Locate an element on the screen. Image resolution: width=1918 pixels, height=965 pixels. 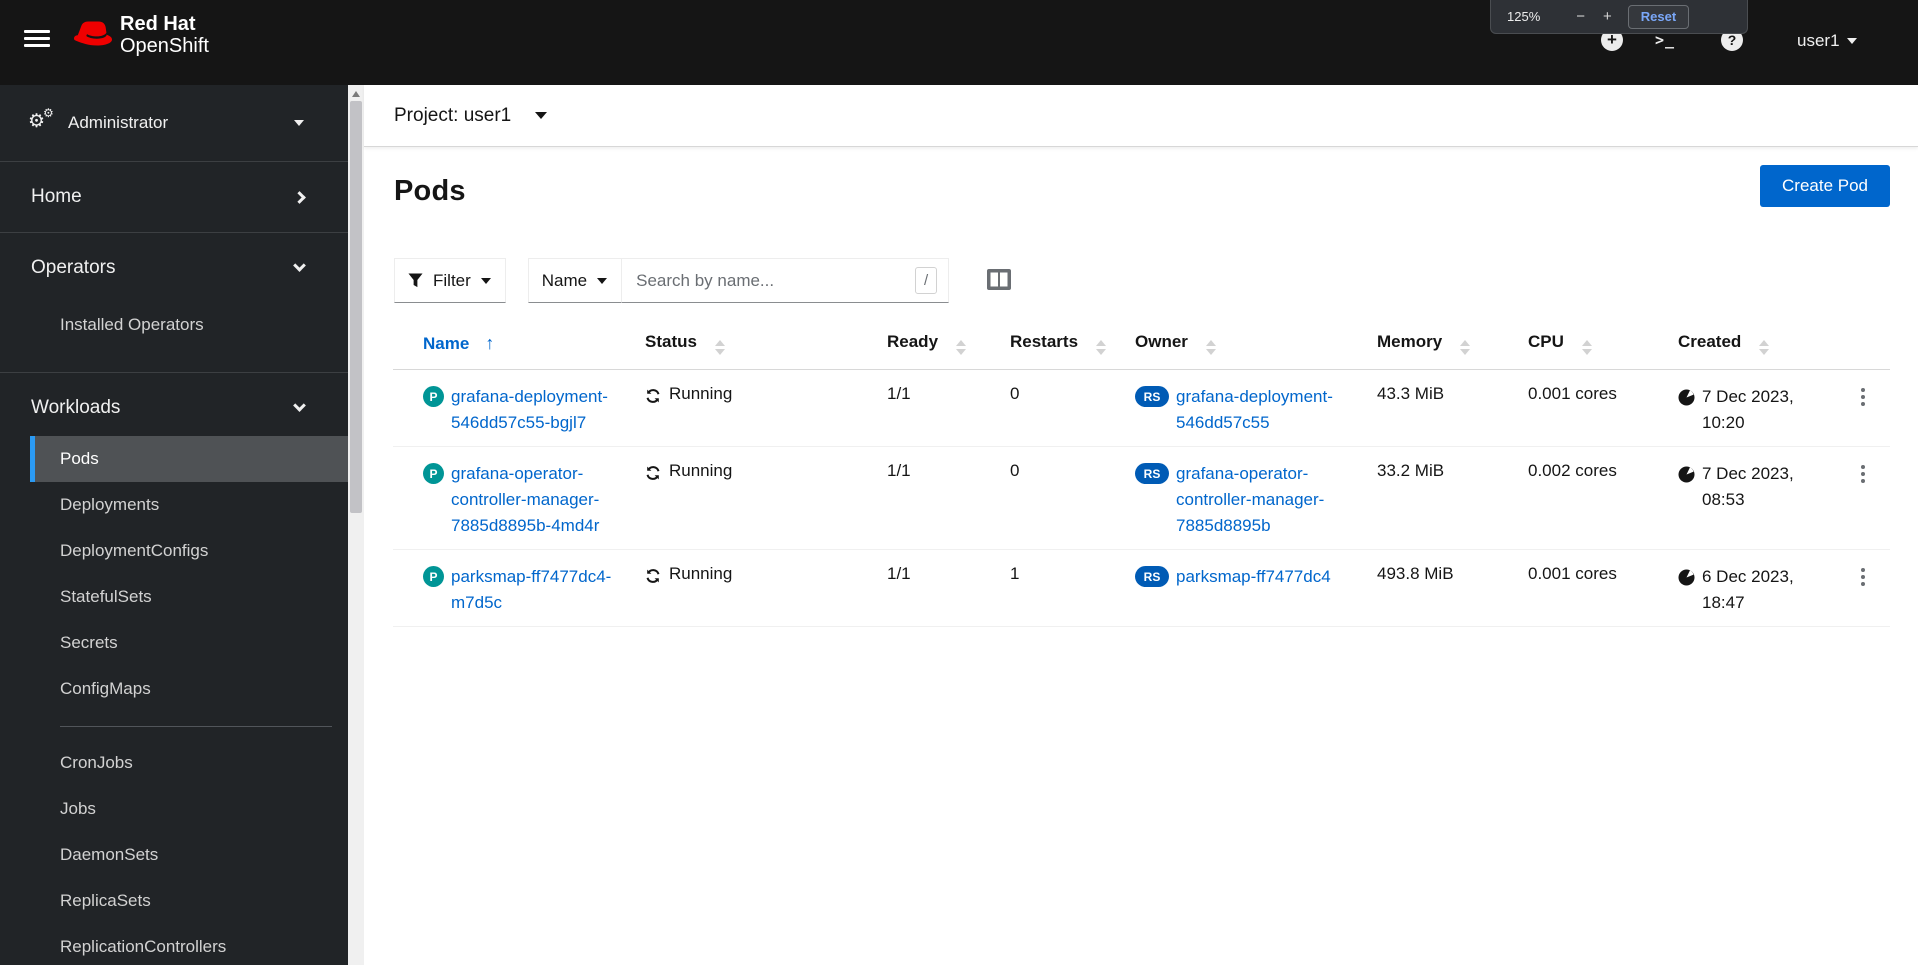
chevron-right-icon is located at coordinates (299, 197).